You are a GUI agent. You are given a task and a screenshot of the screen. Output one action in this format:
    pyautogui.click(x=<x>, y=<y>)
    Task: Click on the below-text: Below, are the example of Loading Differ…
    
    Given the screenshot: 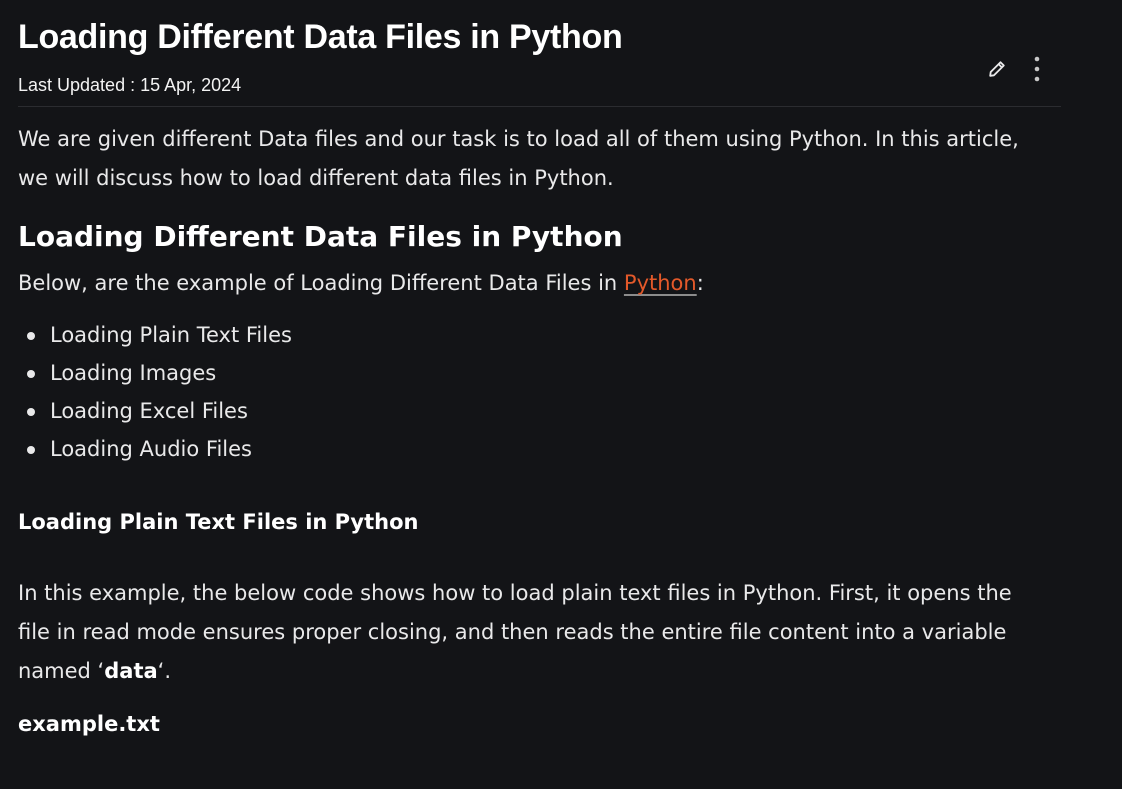 What is the action you would take?
    pyautogui.click(x=321, y=283)
    